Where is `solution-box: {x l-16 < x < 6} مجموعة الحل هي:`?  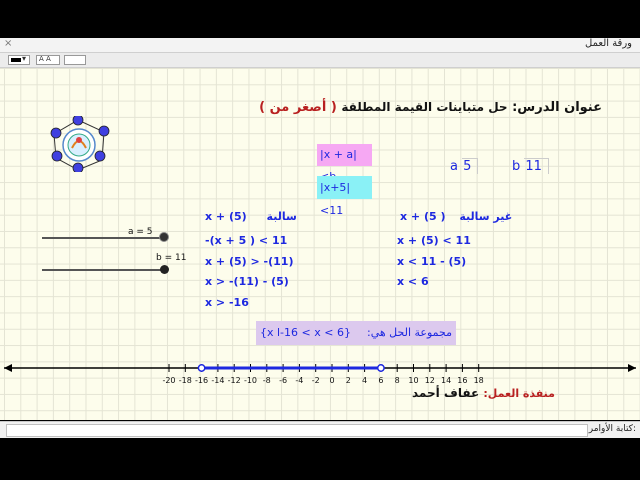
solution-box: {x l-16 < x < 6} مجموعة الحل هي: is located at coordinates (356, 333).